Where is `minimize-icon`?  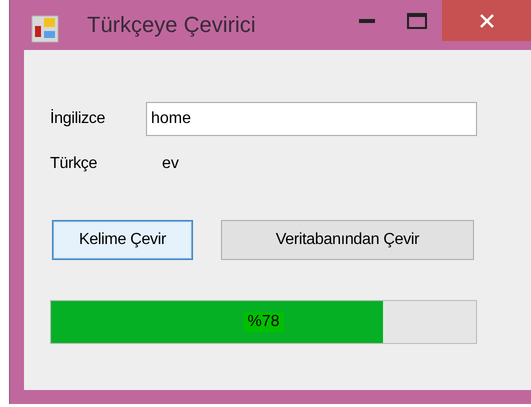
minimize-icon is located at coordinates (367, 20).